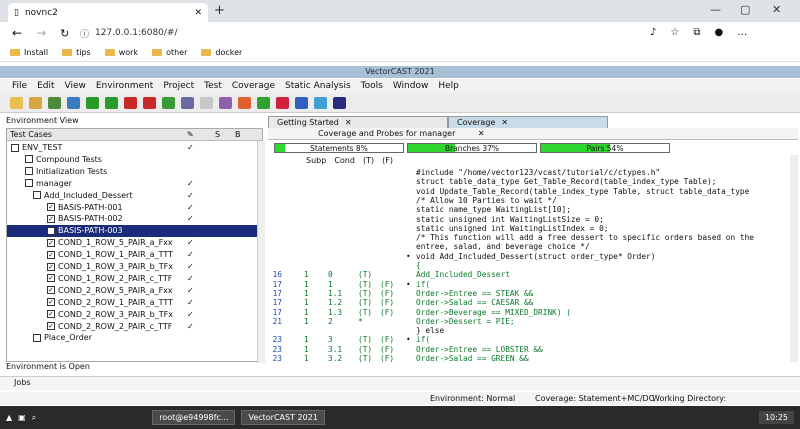  Describe the element at coordinates (132, 195) in the screenshot. I see `tree-row: Add_Included_Dessert ✓` at that location.